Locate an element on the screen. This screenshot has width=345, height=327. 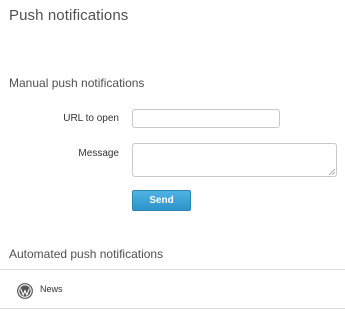
send-button: Send is located at coordinates (161, 200).